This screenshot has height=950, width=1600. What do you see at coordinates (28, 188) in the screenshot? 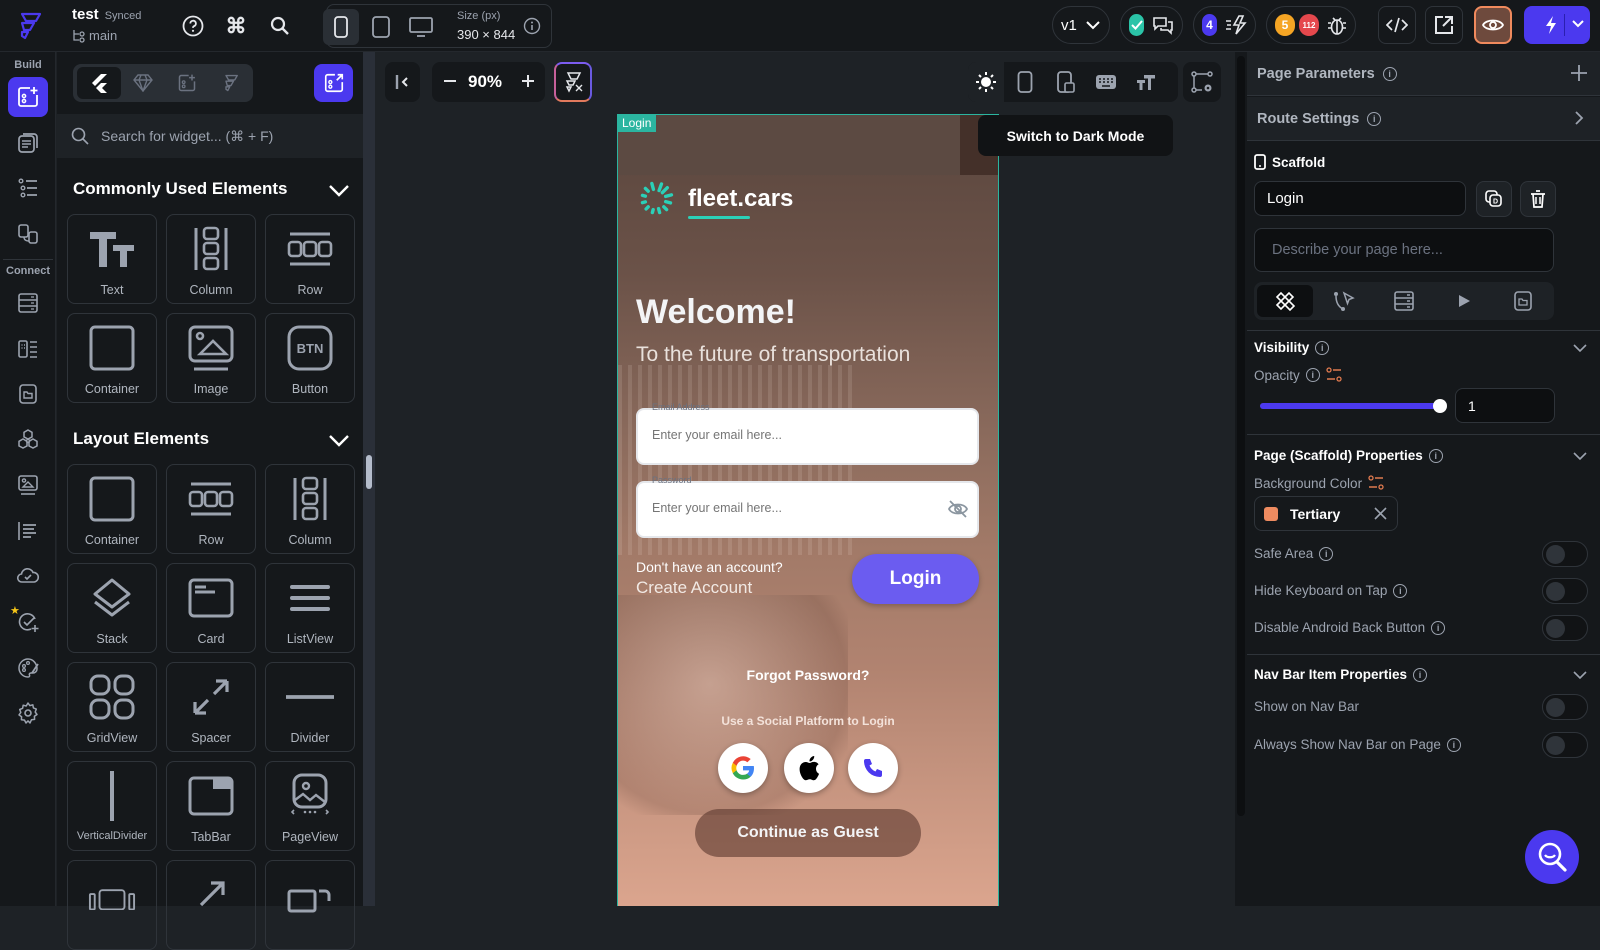
I see `widget-tree-button` at bounding box center [28, 188].